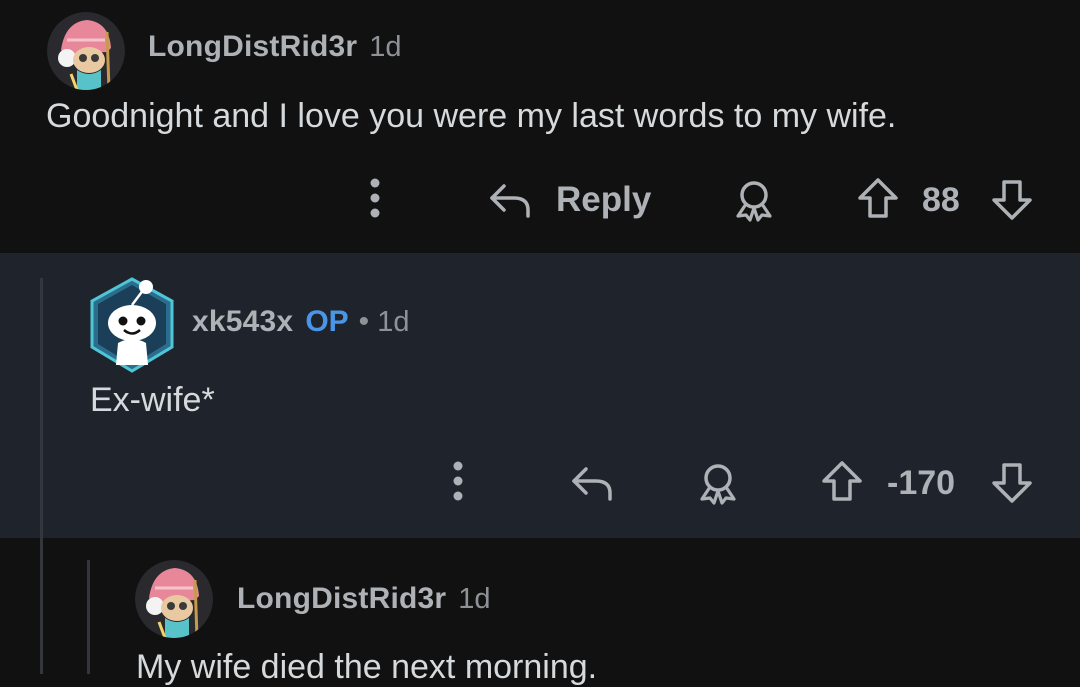 The image size is (1080, 687). Describe the element at coordinates (921, 483) in the screenshot. I see `vote-score: -170` at that location.